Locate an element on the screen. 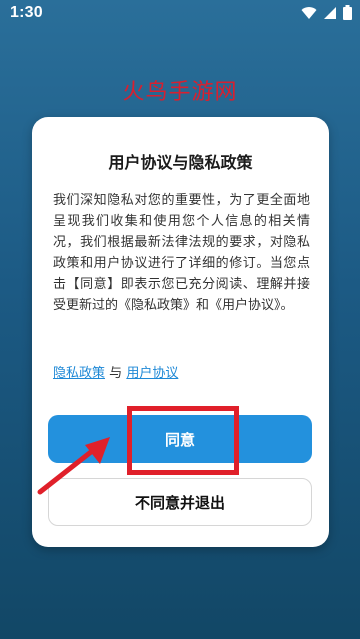 This screenshot has height=639, width=360. link-separator: 与 is located at coordinates (116, 373).